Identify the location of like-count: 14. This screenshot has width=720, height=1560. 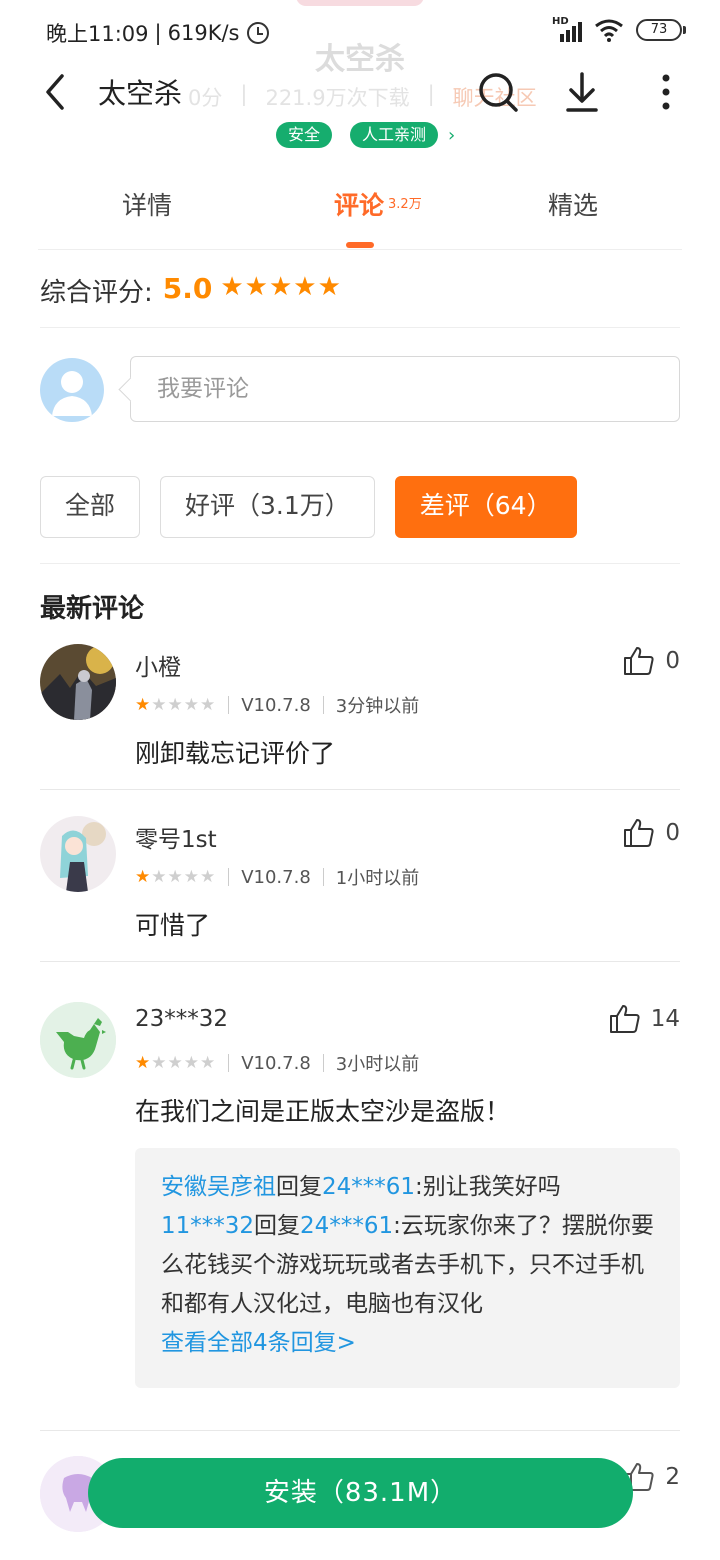
(665, 1019).